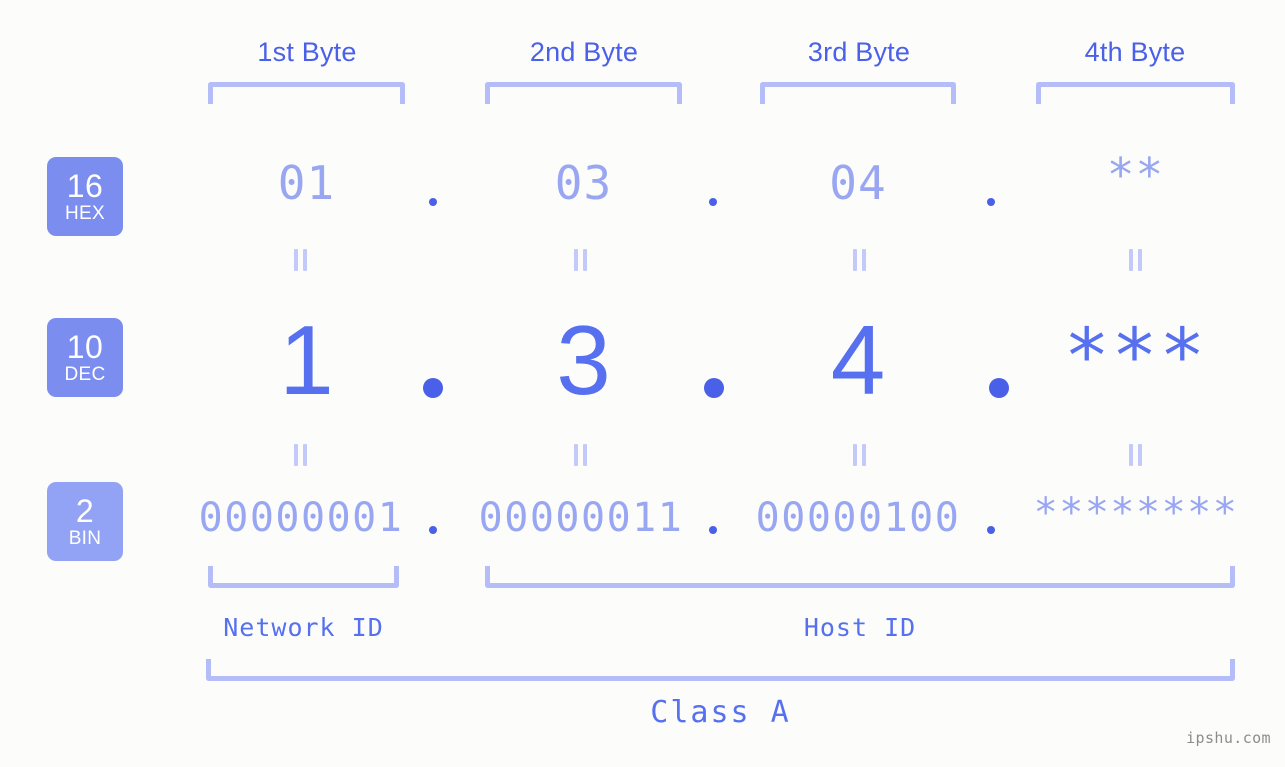 The image size is (1285, 767). Describe the element at coordinates (860, 627) in the screenshot. I see `host-id-label: Host ID` at that location.